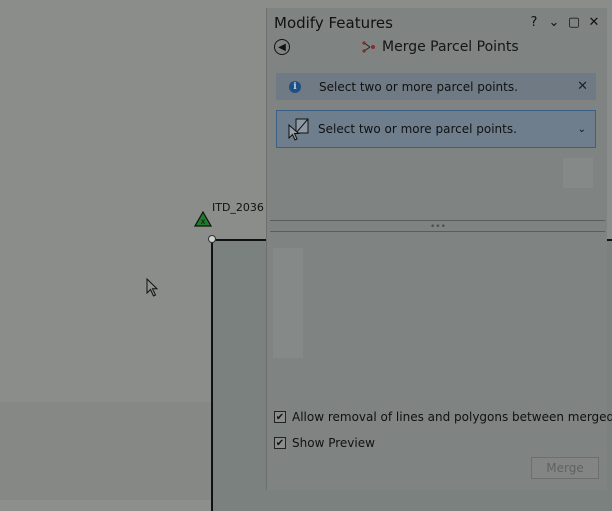  What do you see at coordinates (280, 443) in the screenshot?
I see `show-preview-checkbox: ✔` at bounding box center [280, 443].